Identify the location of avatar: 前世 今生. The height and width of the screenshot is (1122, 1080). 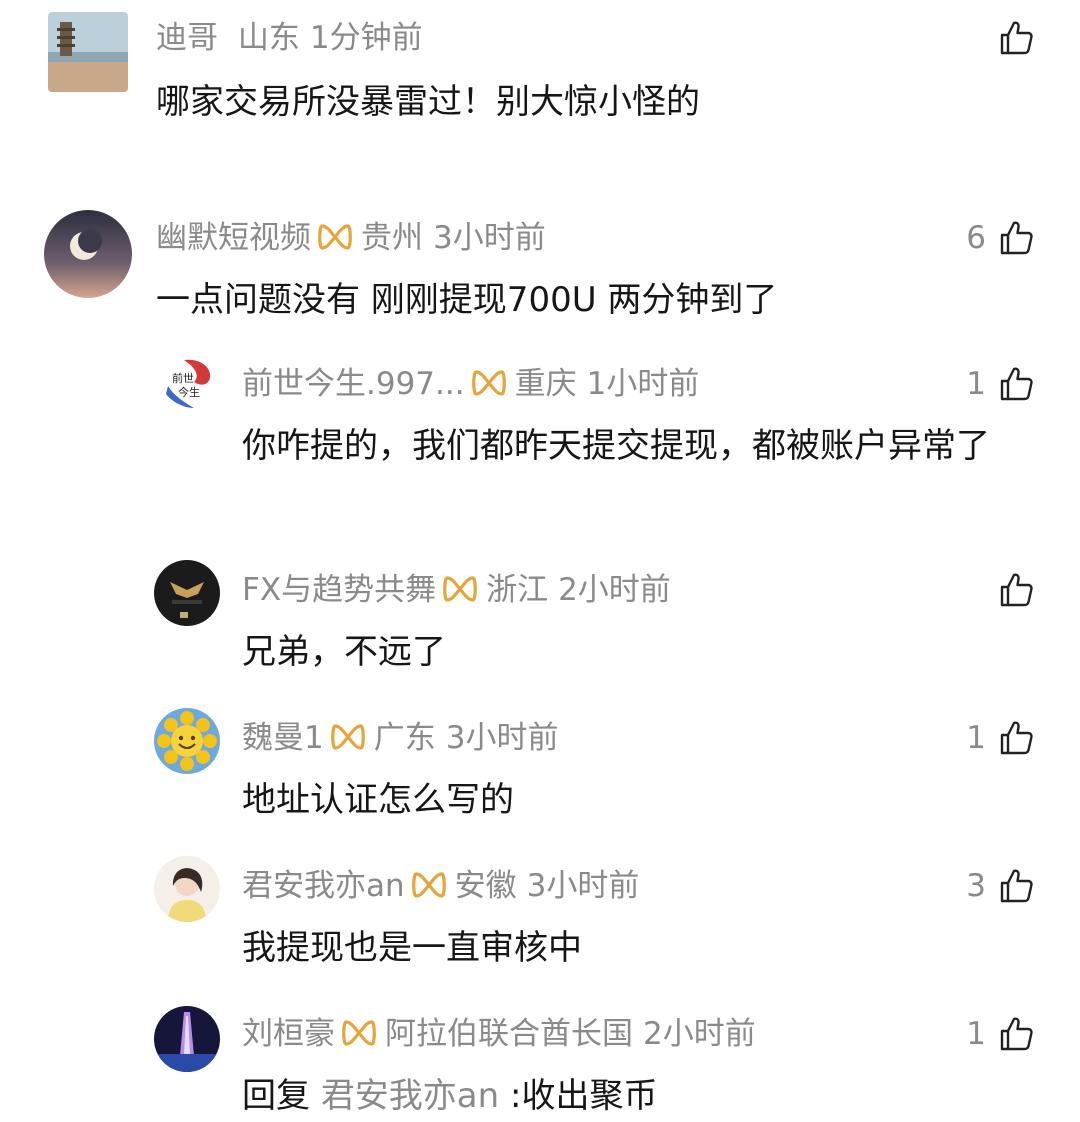
(187, 385).